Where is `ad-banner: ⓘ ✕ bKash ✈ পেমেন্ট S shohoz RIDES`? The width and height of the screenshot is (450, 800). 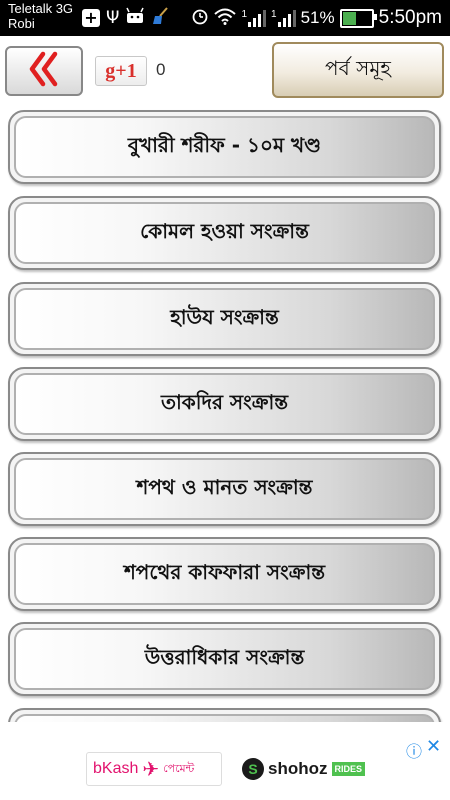 ad-banner: ⓘ ✕ bKash ✈ পেমেন্ট S shohoz RIDES is located at coordinates (225, 761).